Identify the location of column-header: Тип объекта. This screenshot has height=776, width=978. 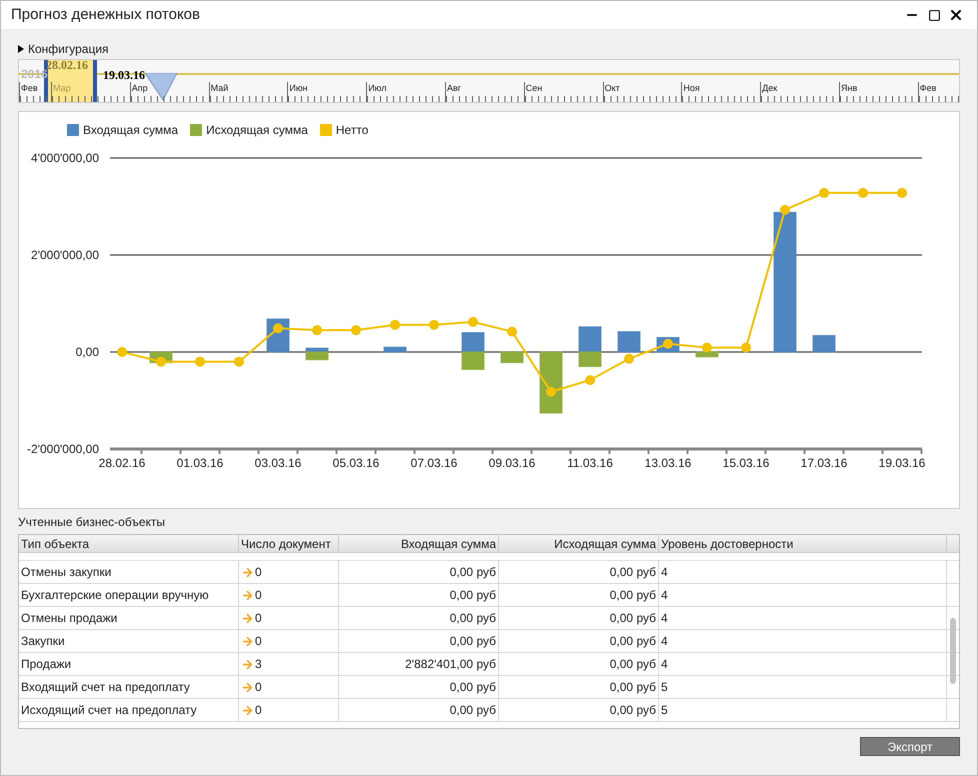
(129, 543).